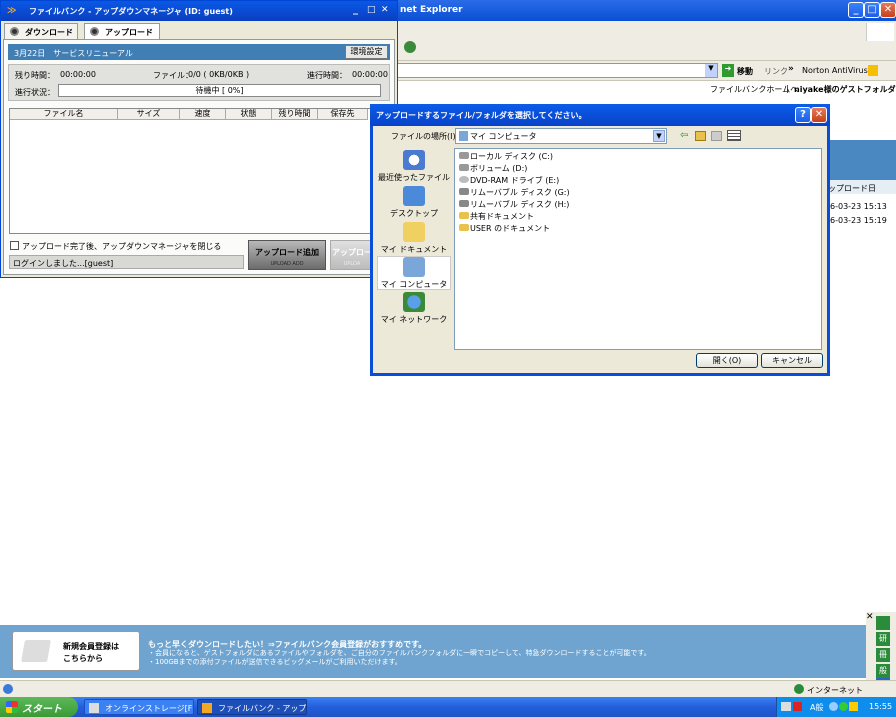  I want to click on place-label: マイ ネットワーク, so click(414, 319).